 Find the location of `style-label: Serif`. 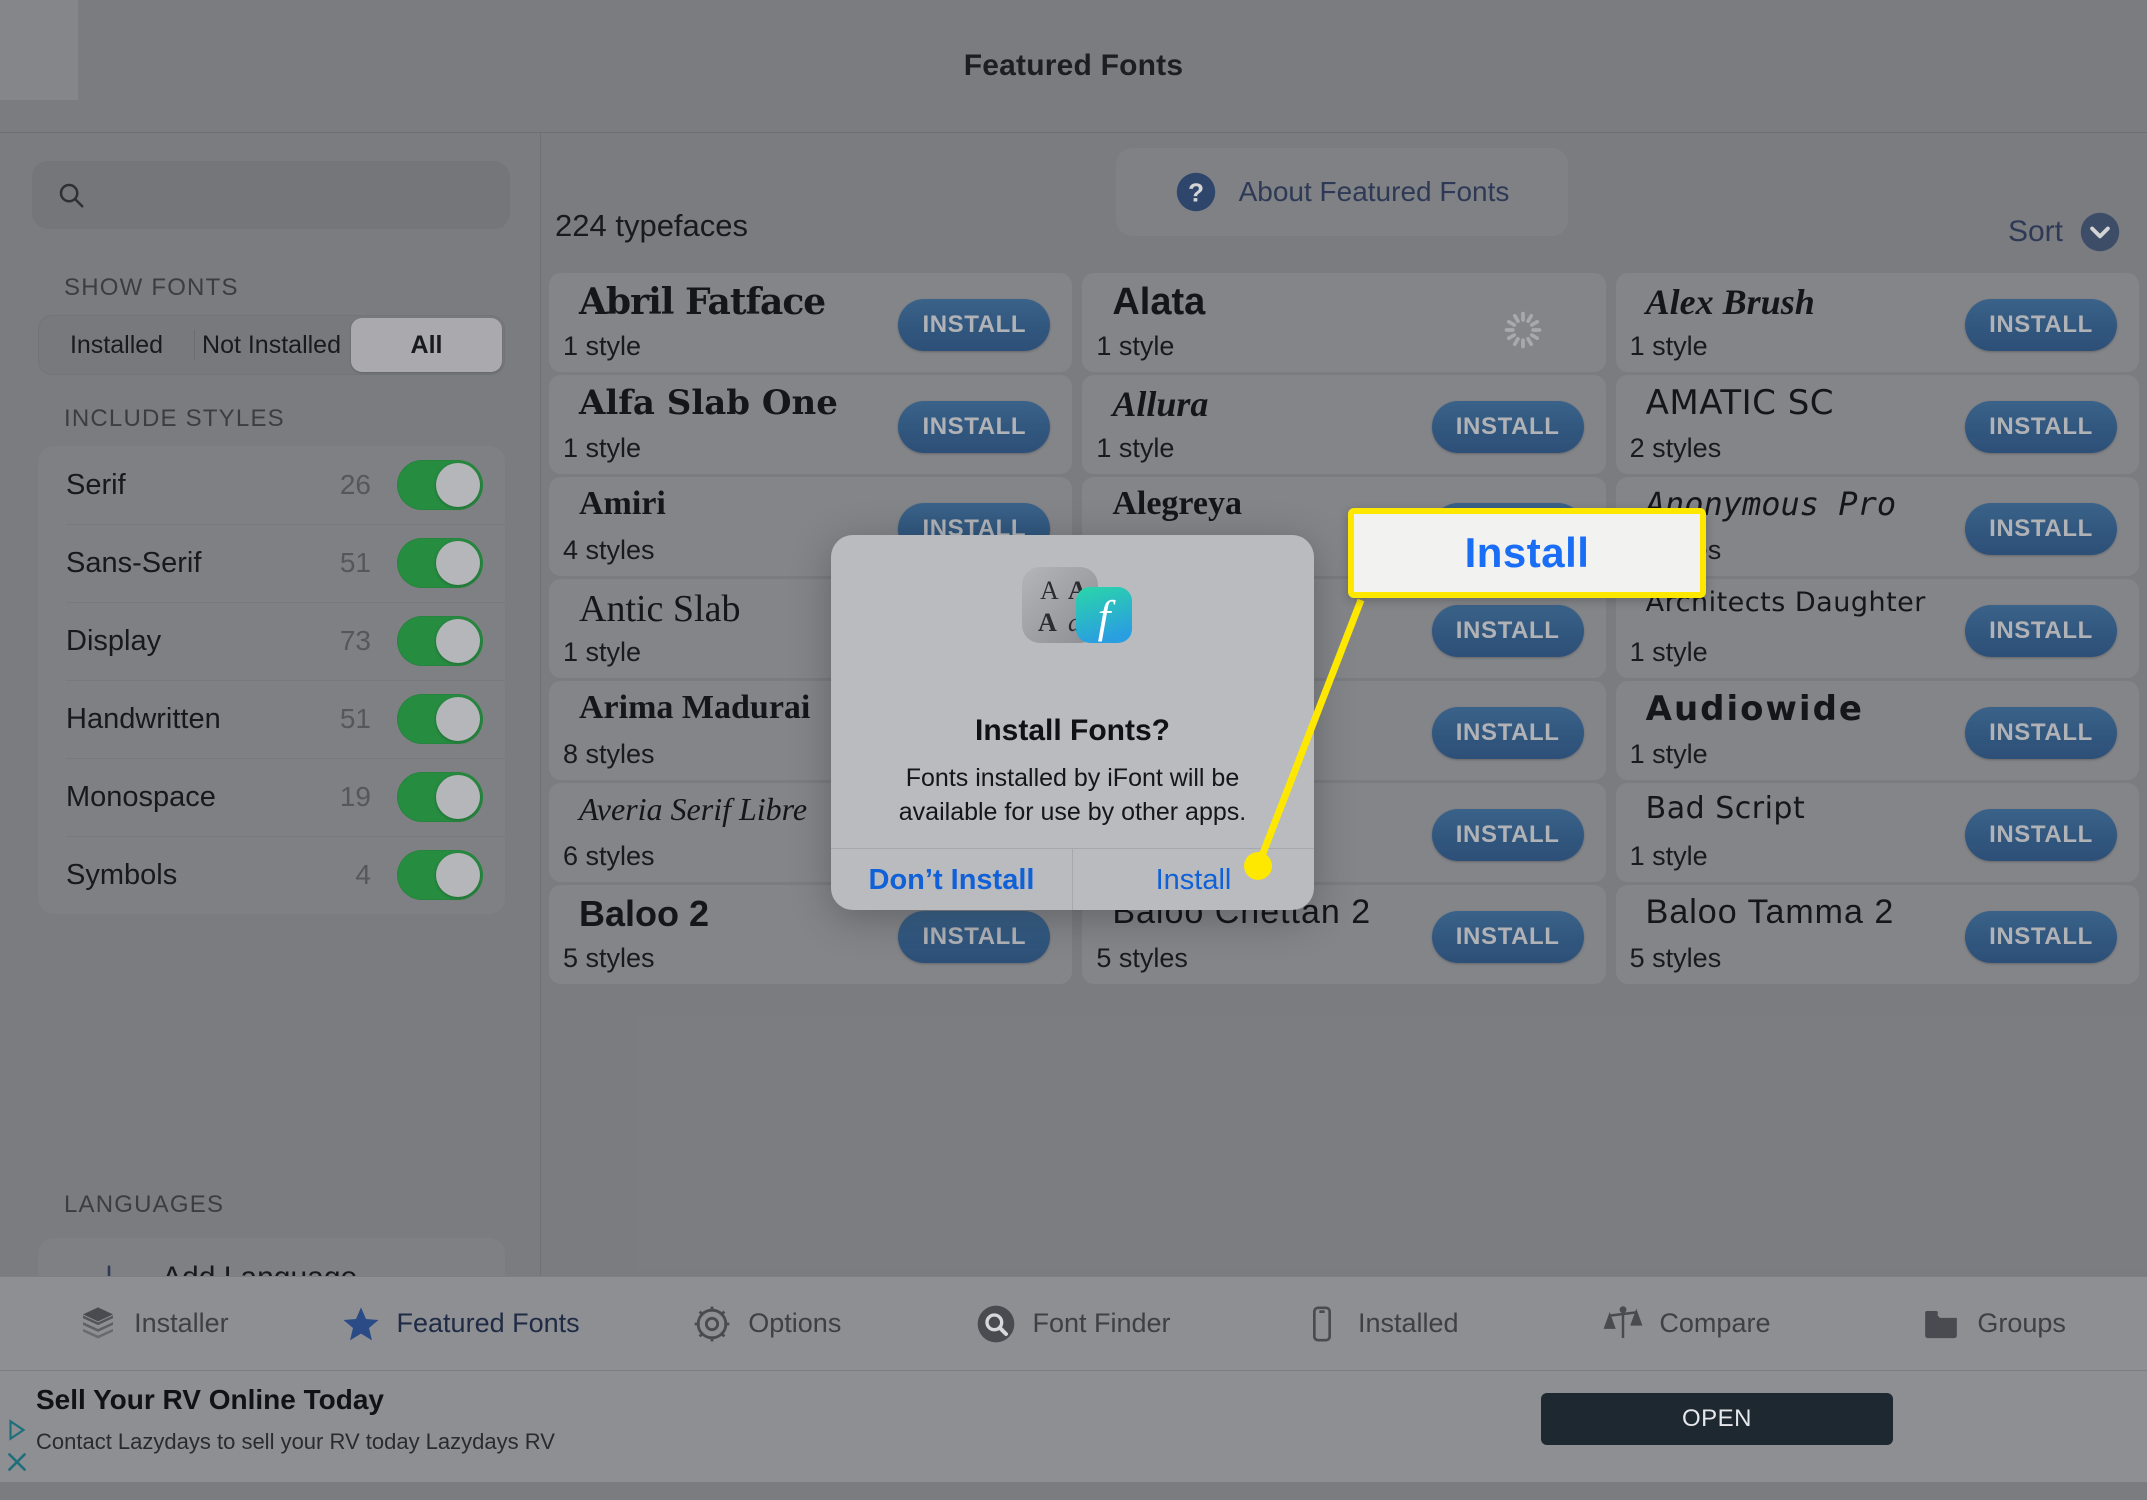

style-label: Serif is located at coordinates (96, 484).